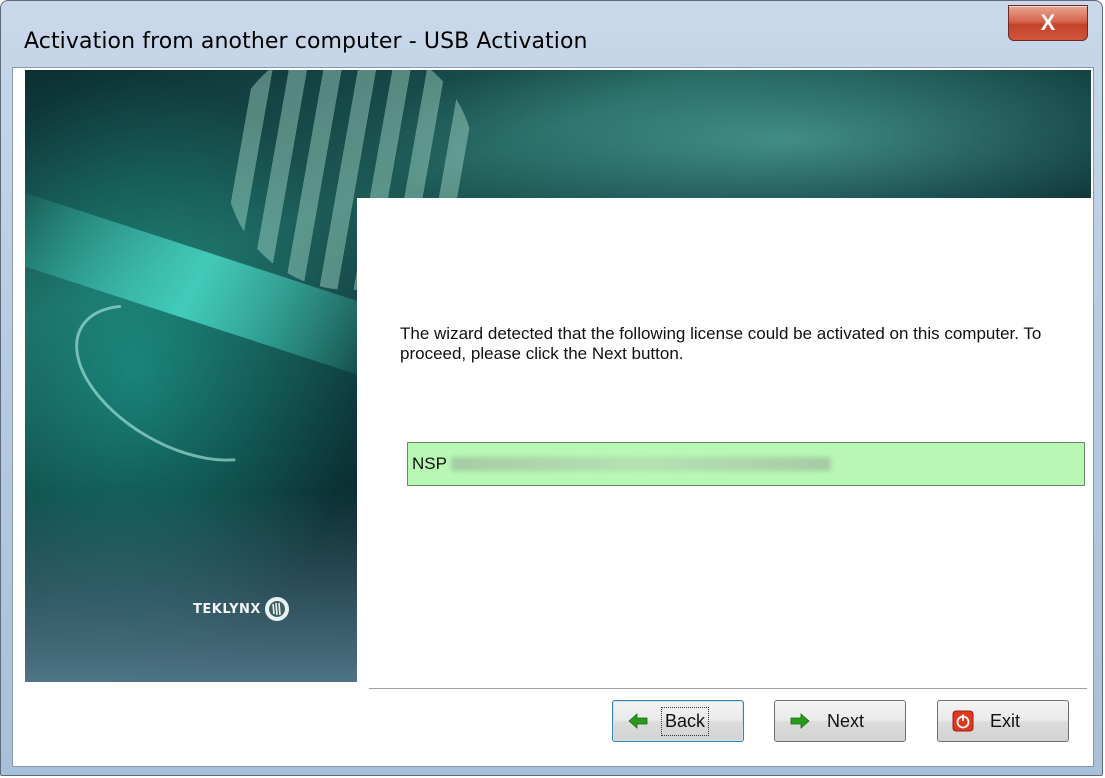 The image size is (1105, 778). I want to click on banner-shade, so click(195, 587).